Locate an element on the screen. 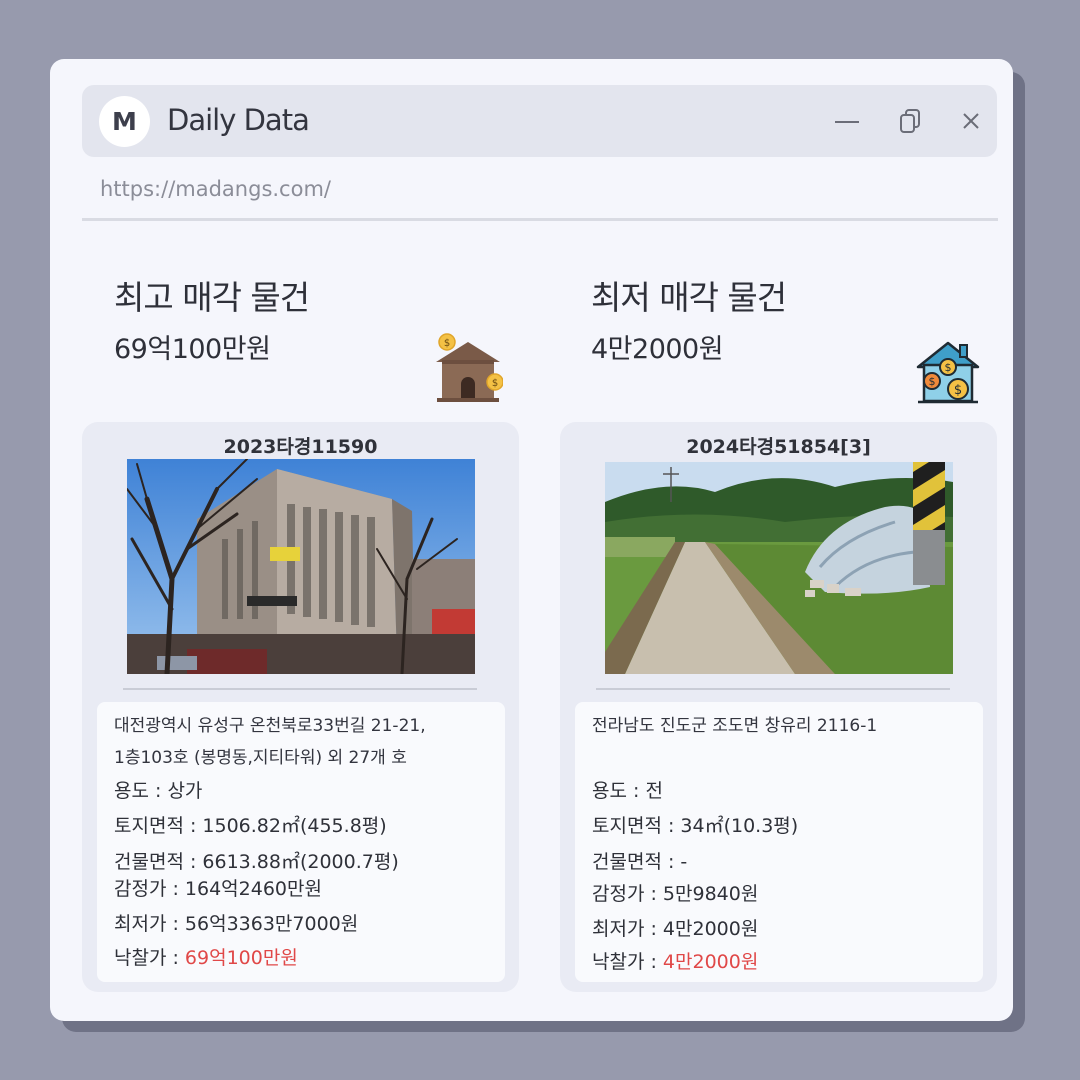 The image size is (1080, 1080). minimize-button is located at coordinates (847, 121).